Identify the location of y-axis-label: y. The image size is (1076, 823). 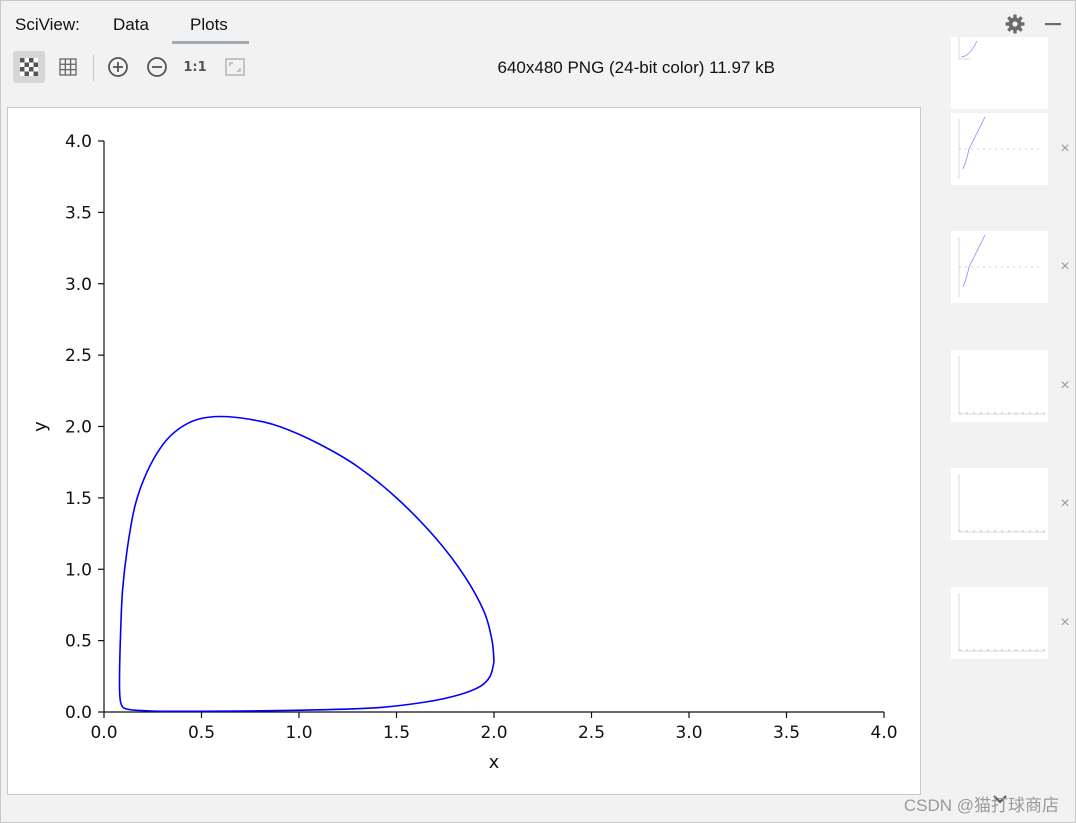
(40, 426).